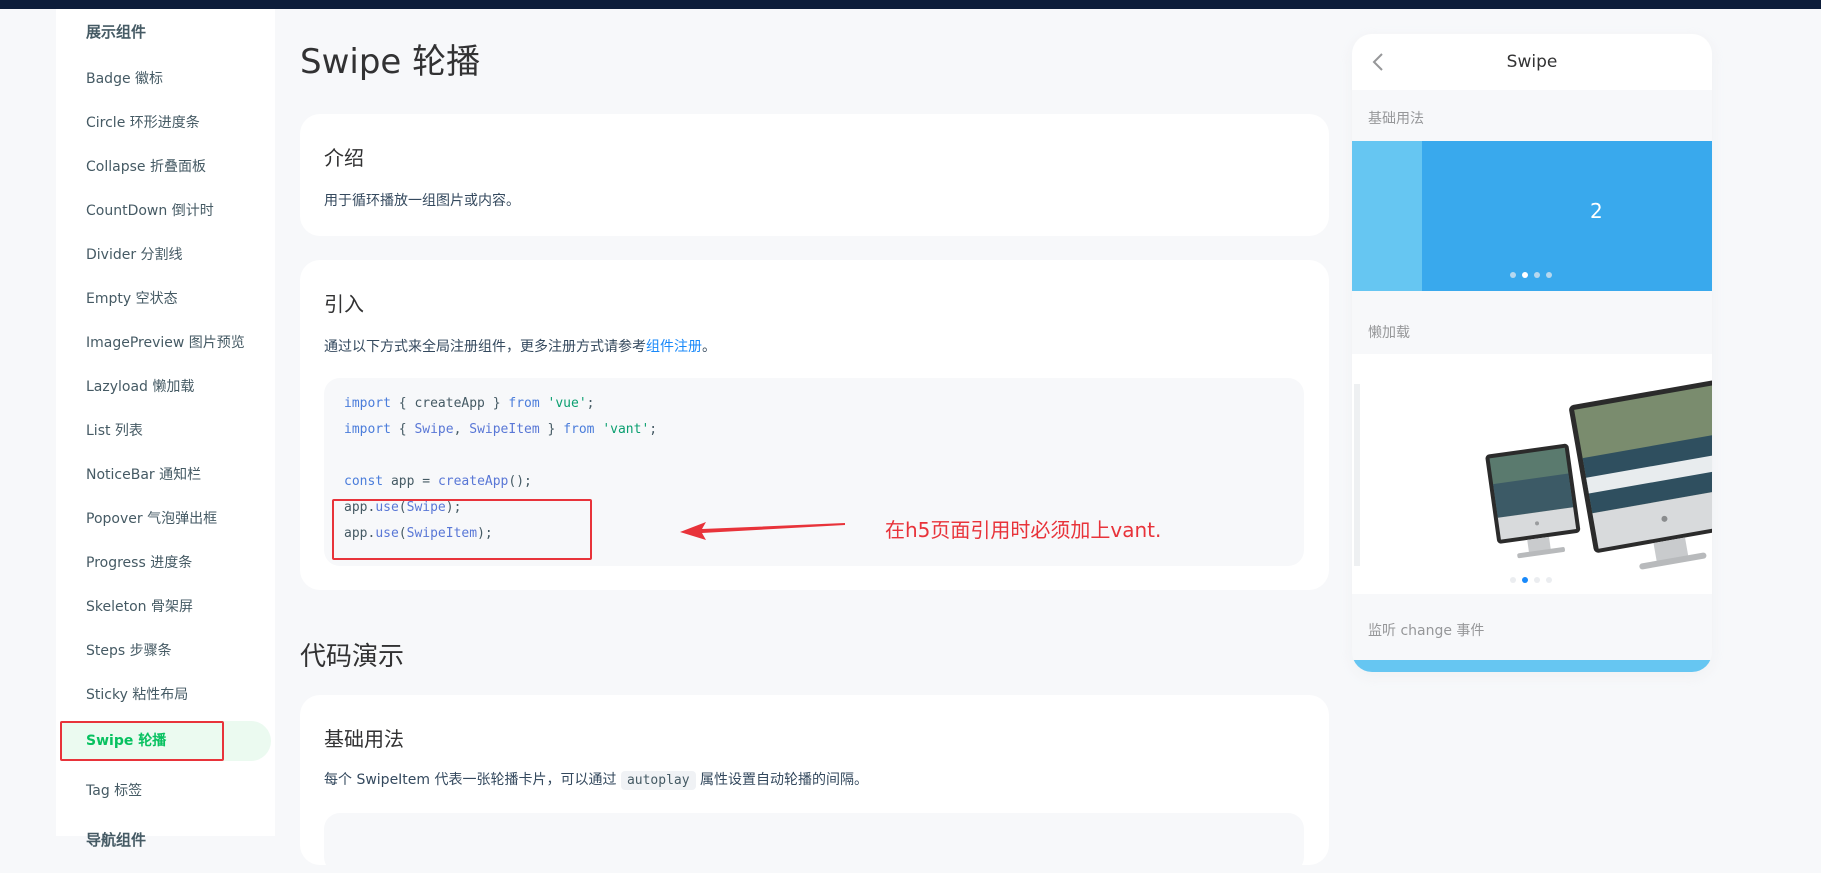  I want to click on code-line: import { Swipe, SwipeItem } from 'vant';, so click(501, 429).